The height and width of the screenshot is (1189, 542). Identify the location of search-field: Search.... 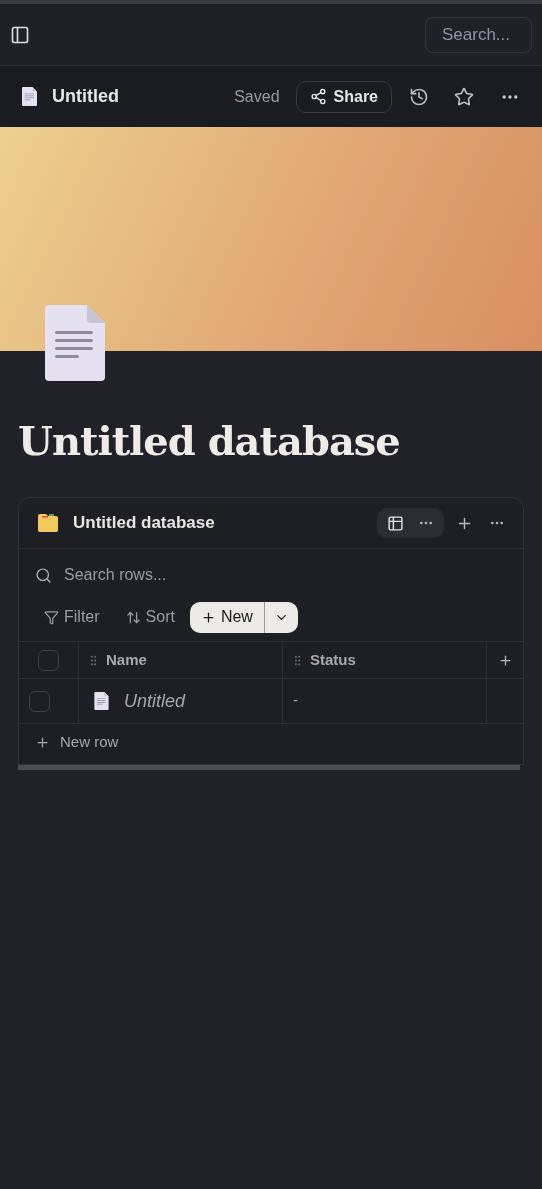
(478, 34).